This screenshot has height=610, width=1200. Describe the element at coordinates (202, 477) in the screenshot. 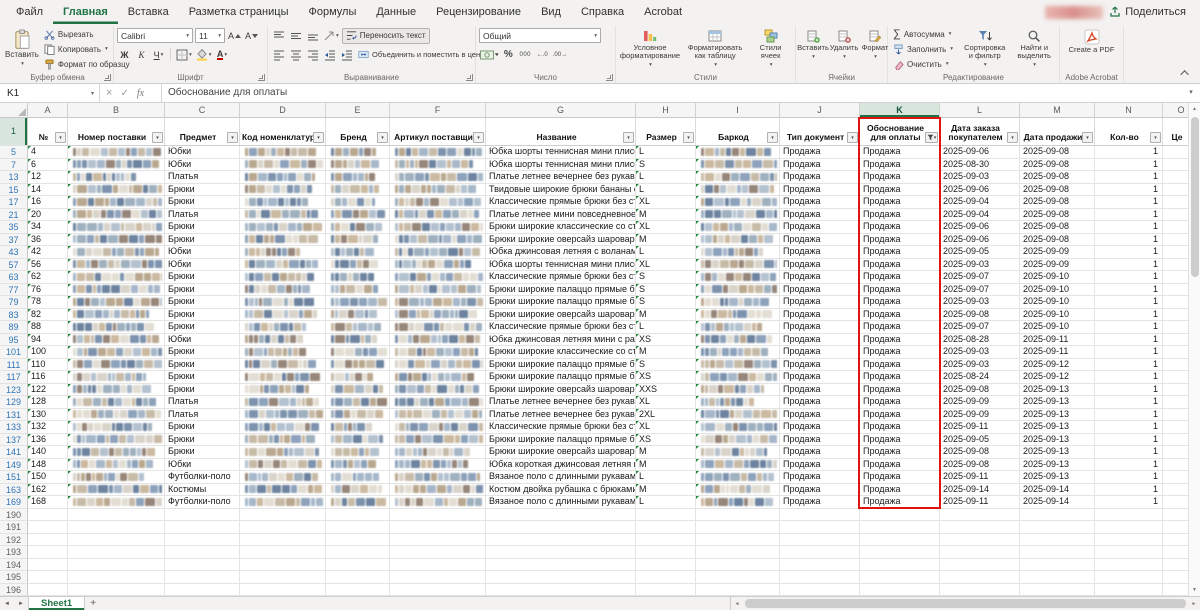

I see `cell-C151: Футболки-поло` at that location.